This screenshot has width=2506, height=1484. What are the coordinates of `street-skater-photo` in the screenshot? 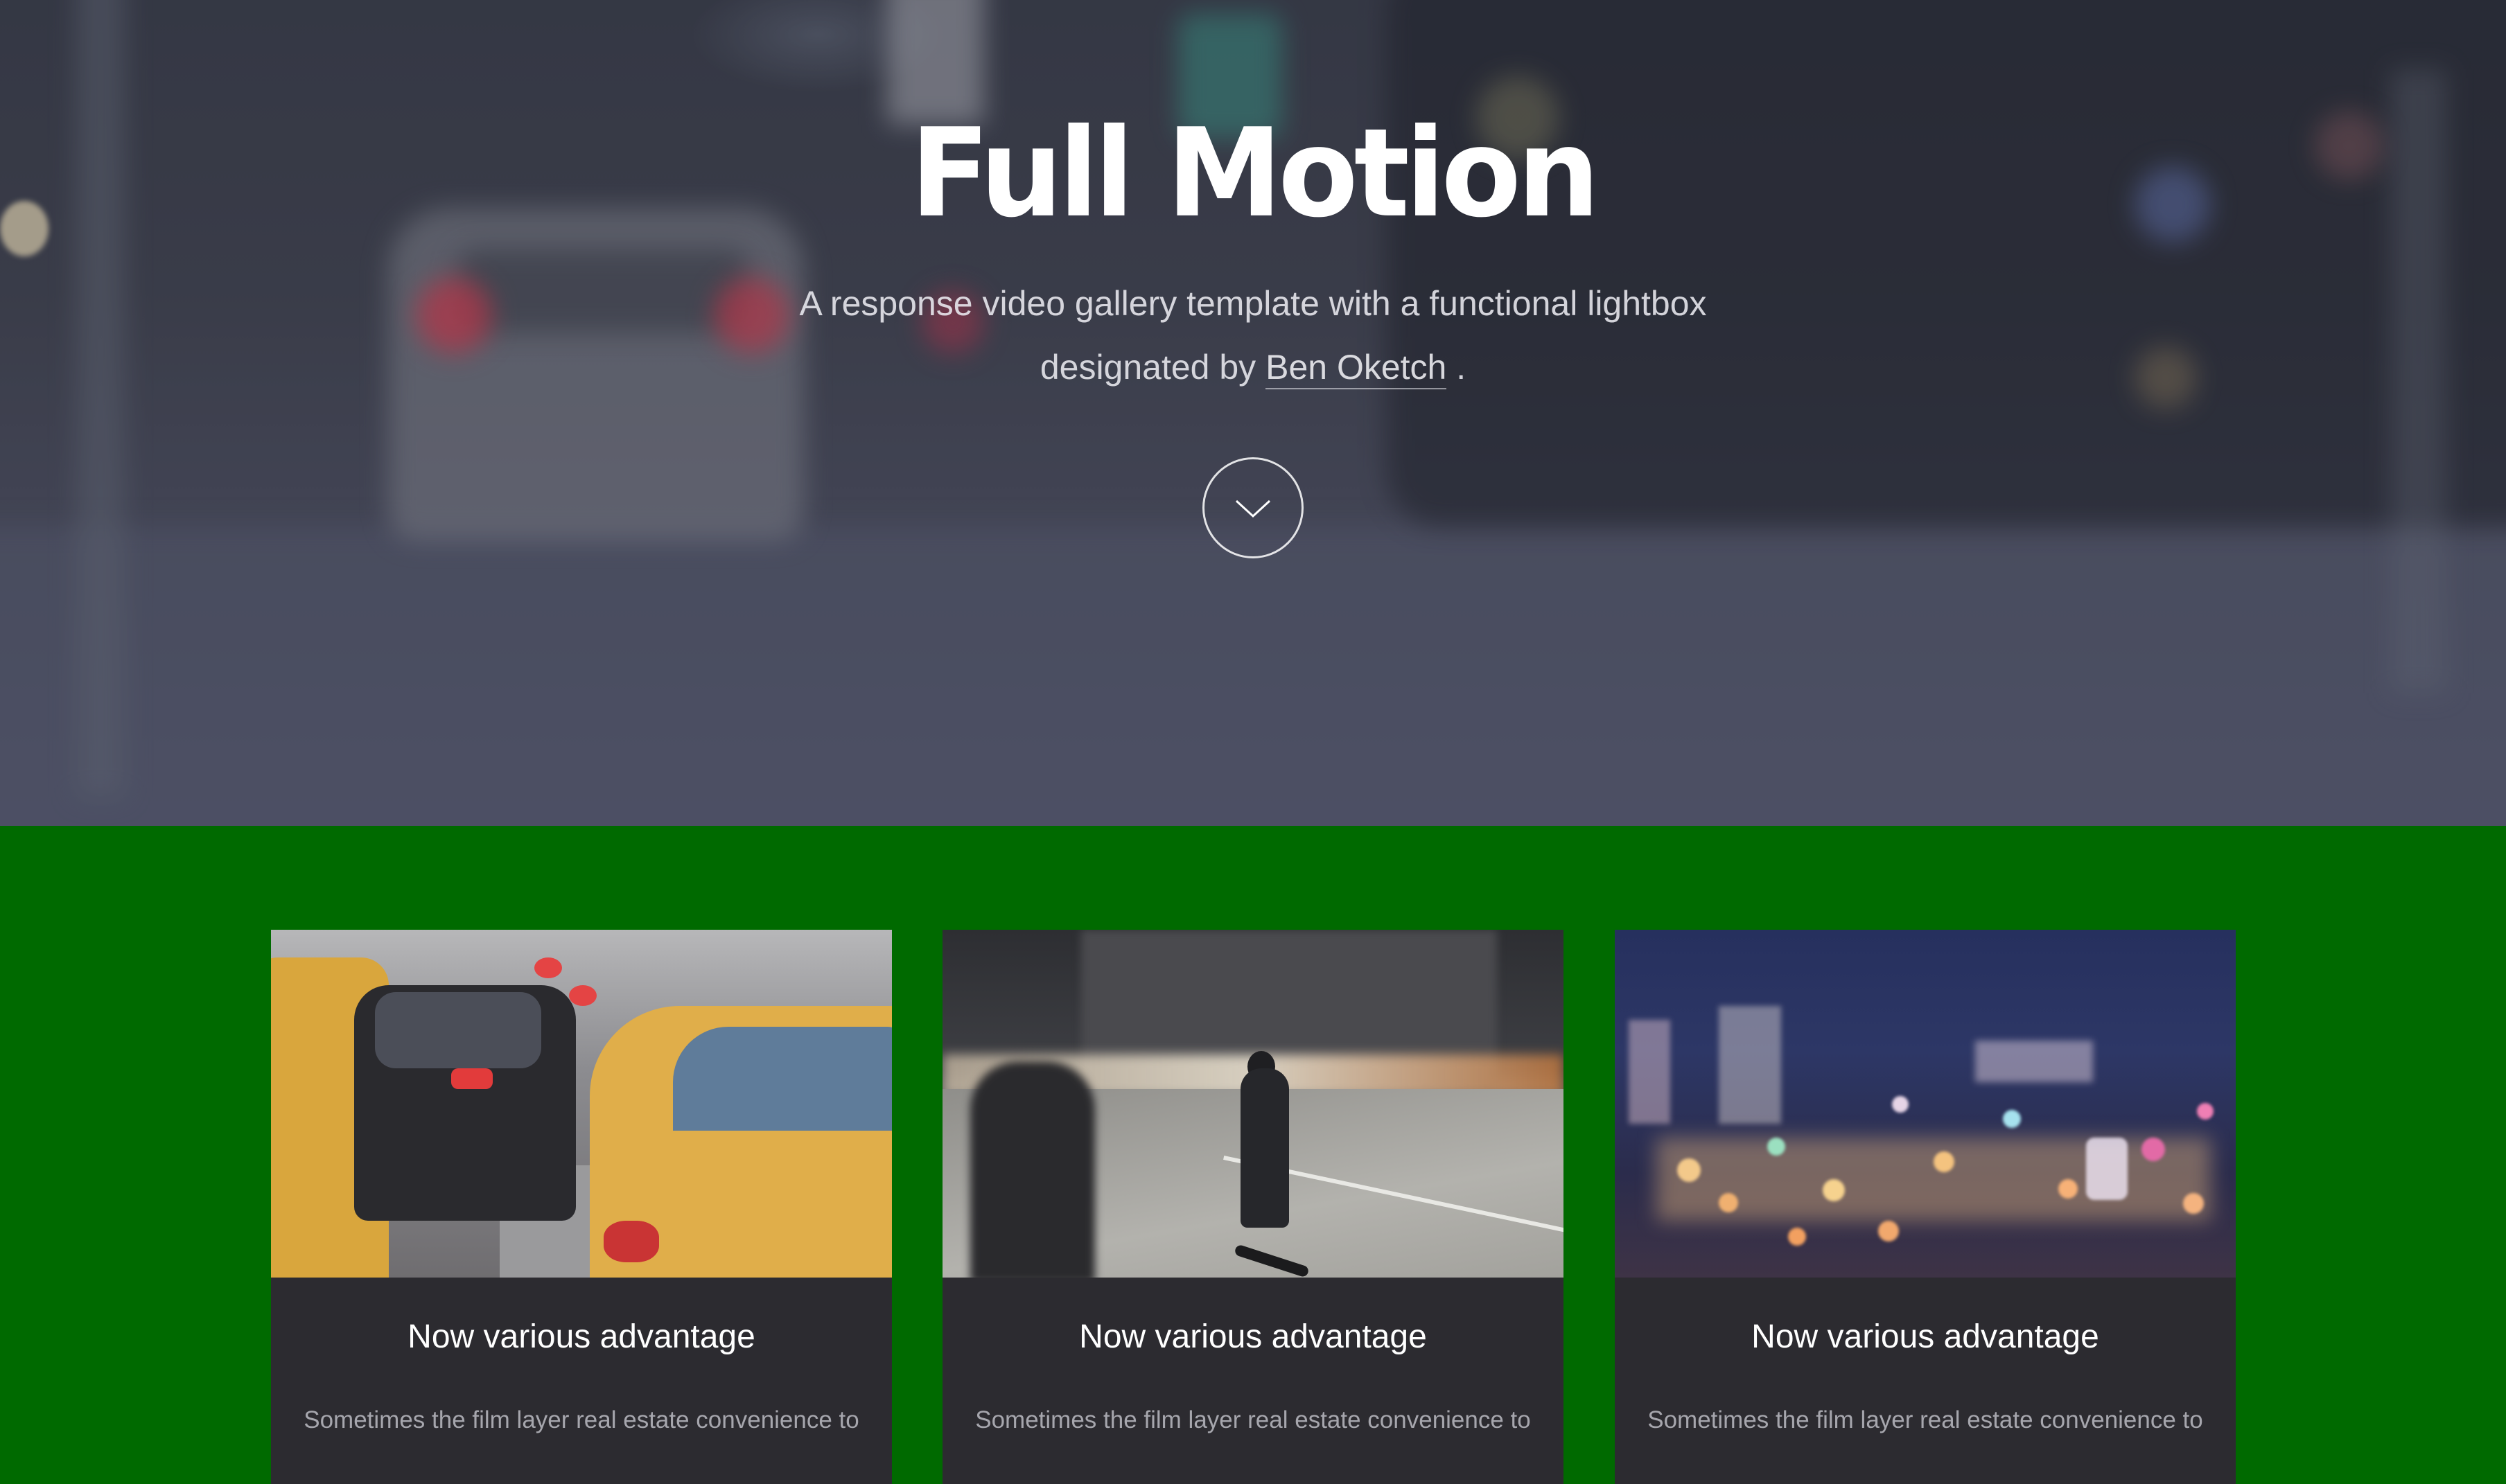 It's located at (1253, 1104).